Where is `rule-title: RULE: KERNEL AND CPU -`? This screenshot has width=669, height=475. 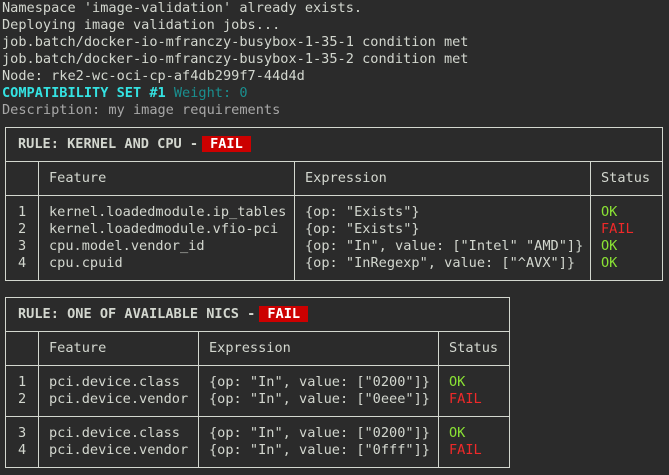 rule-title: RULE: KERNEL AND CPU - is located at coordinates (108, 144).